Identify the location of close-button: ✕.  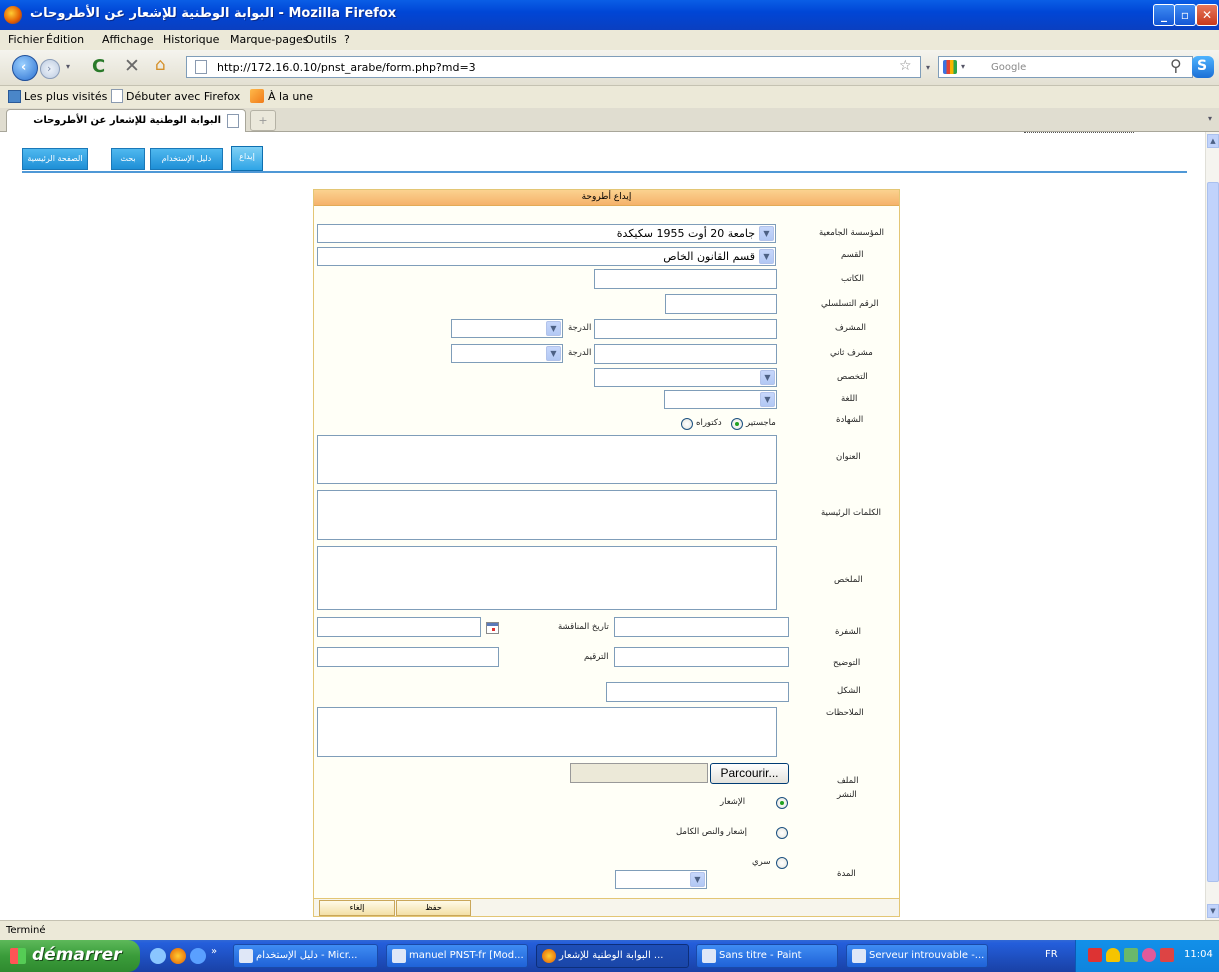
(1207, 15).